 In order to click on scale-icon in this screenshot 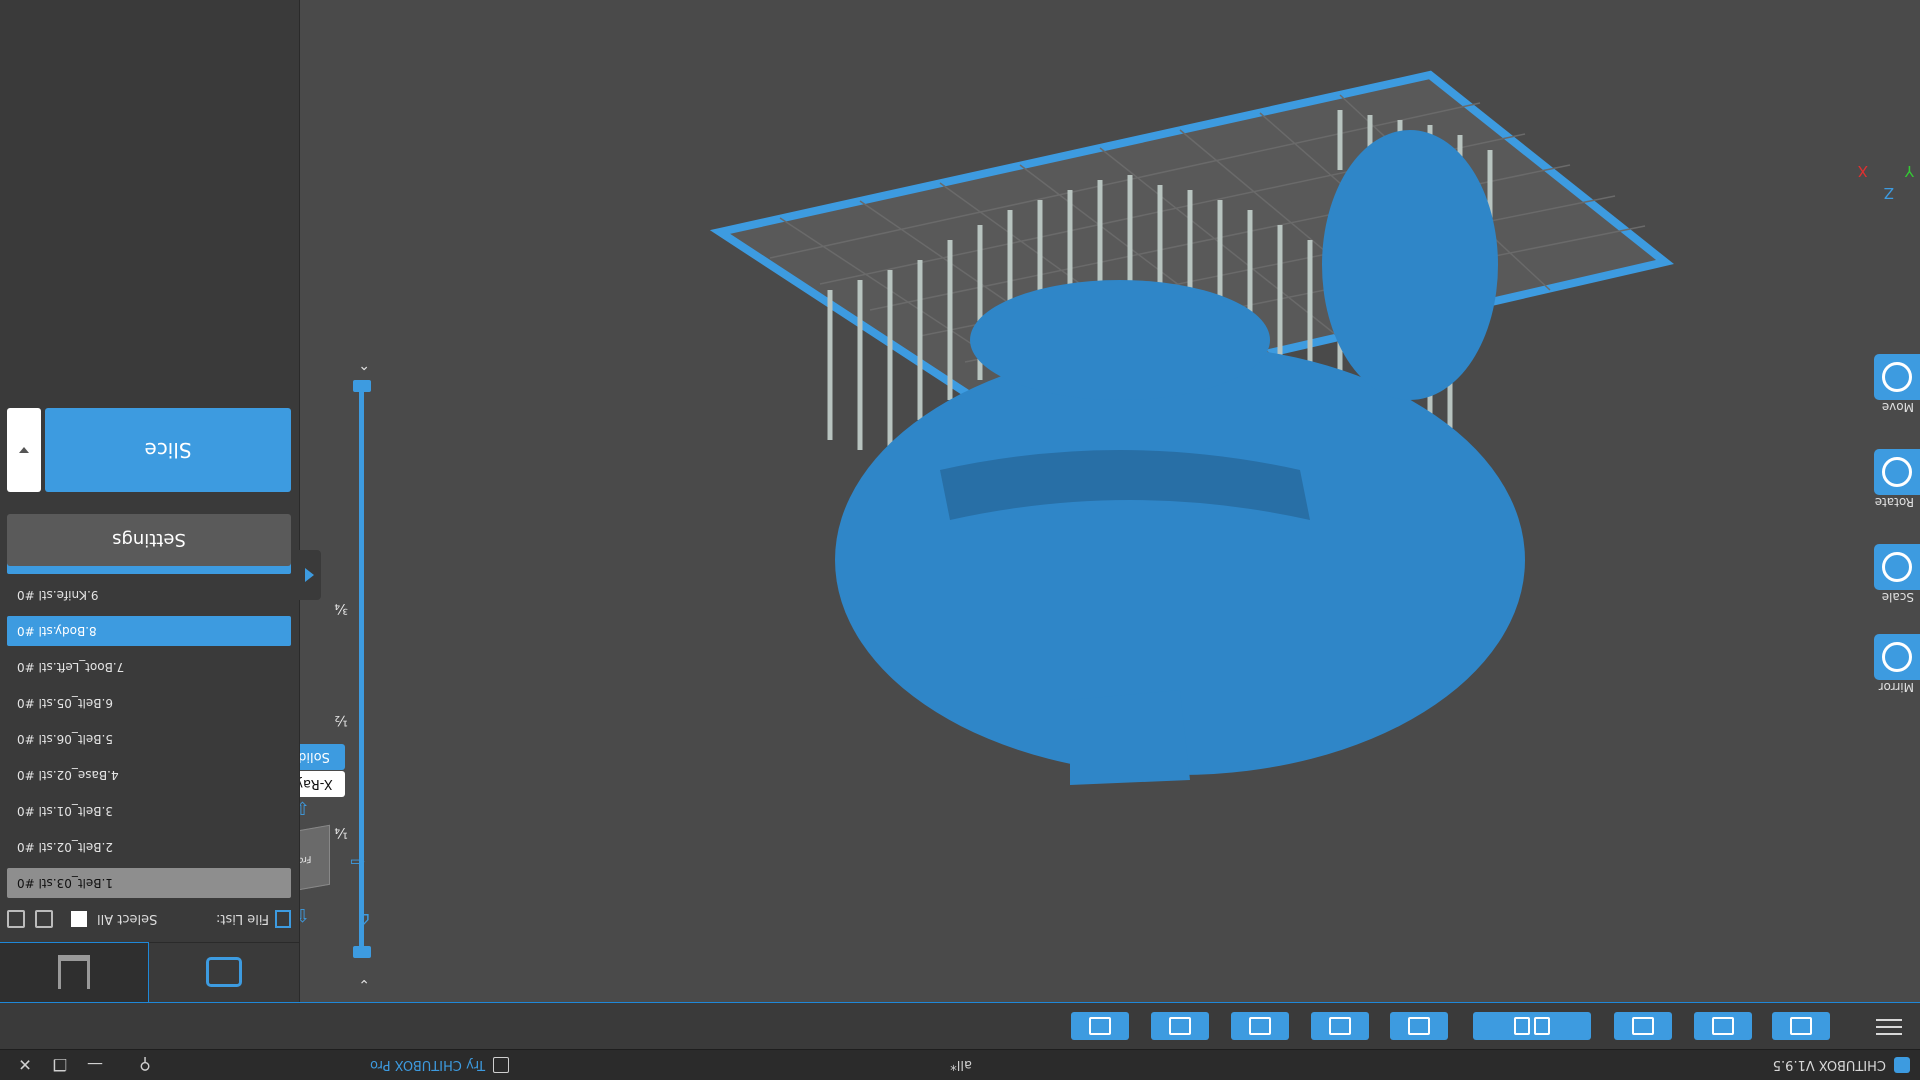, I will do `click(1897, 567)`.